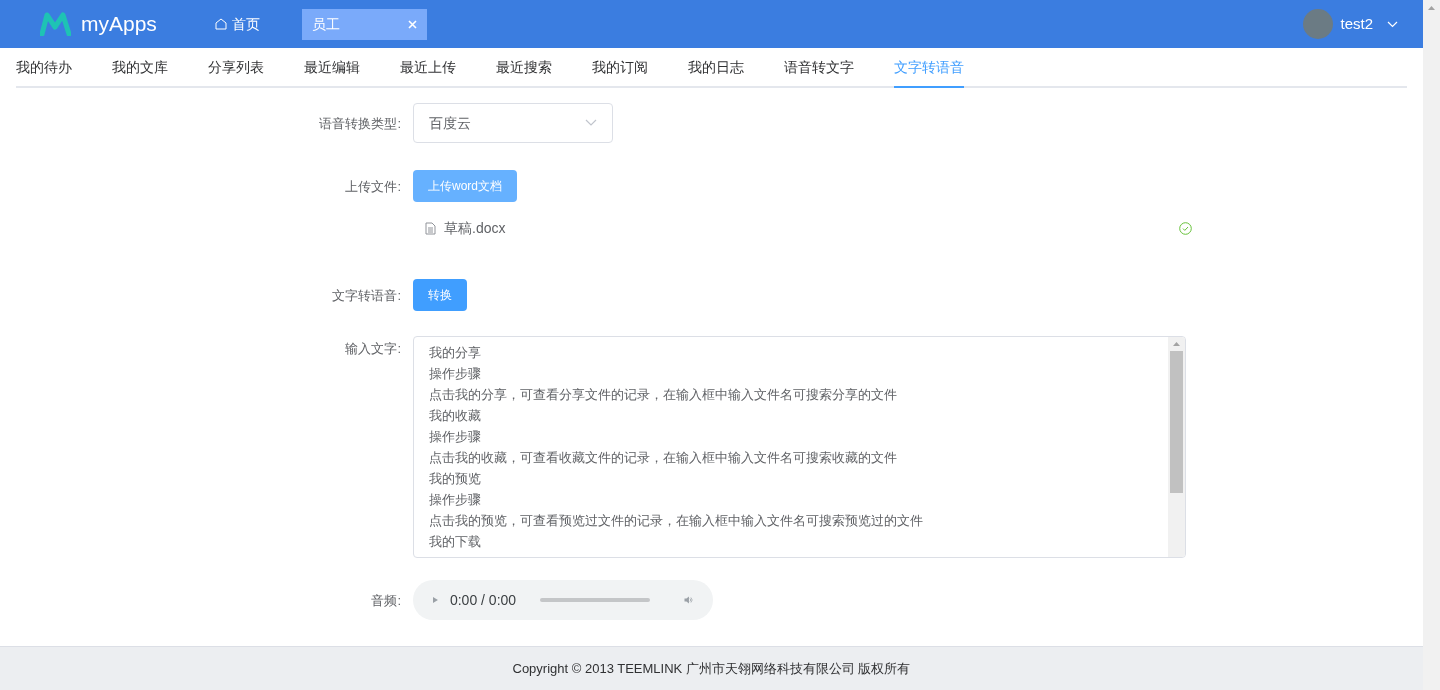 The width and height of the screenshot is (1440, 690). I want to click on field-label: 语音转换类型:, so click(360, 123).